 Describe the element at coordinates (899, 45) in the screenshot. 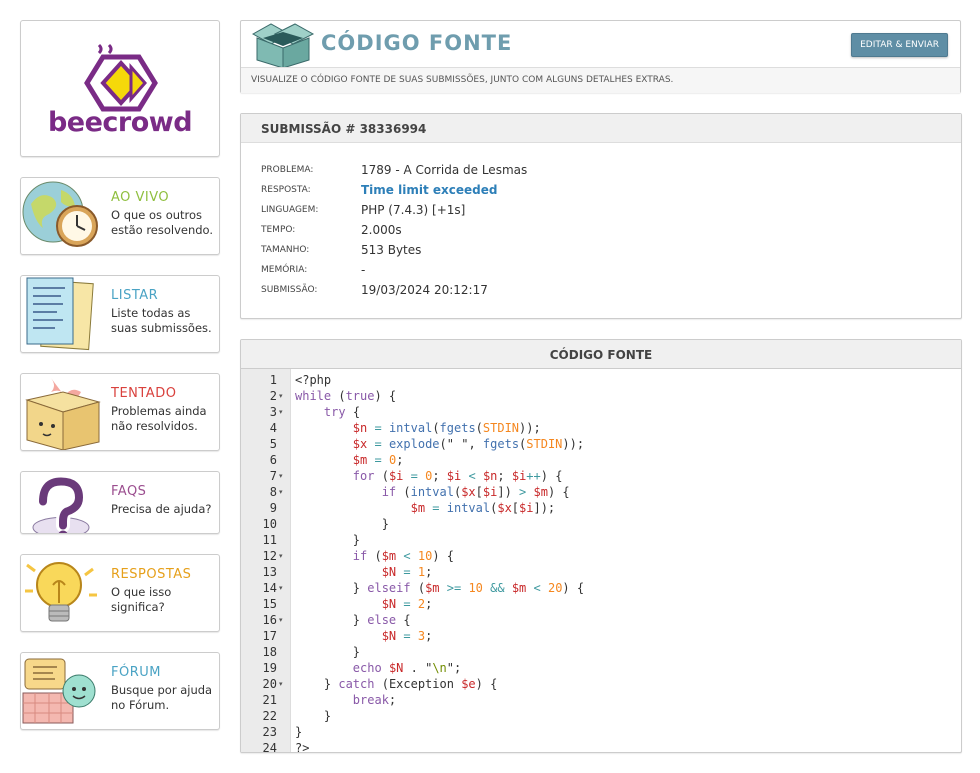

I see `edit-and-submit-button: EDITAR & ENVIAR` at that location.